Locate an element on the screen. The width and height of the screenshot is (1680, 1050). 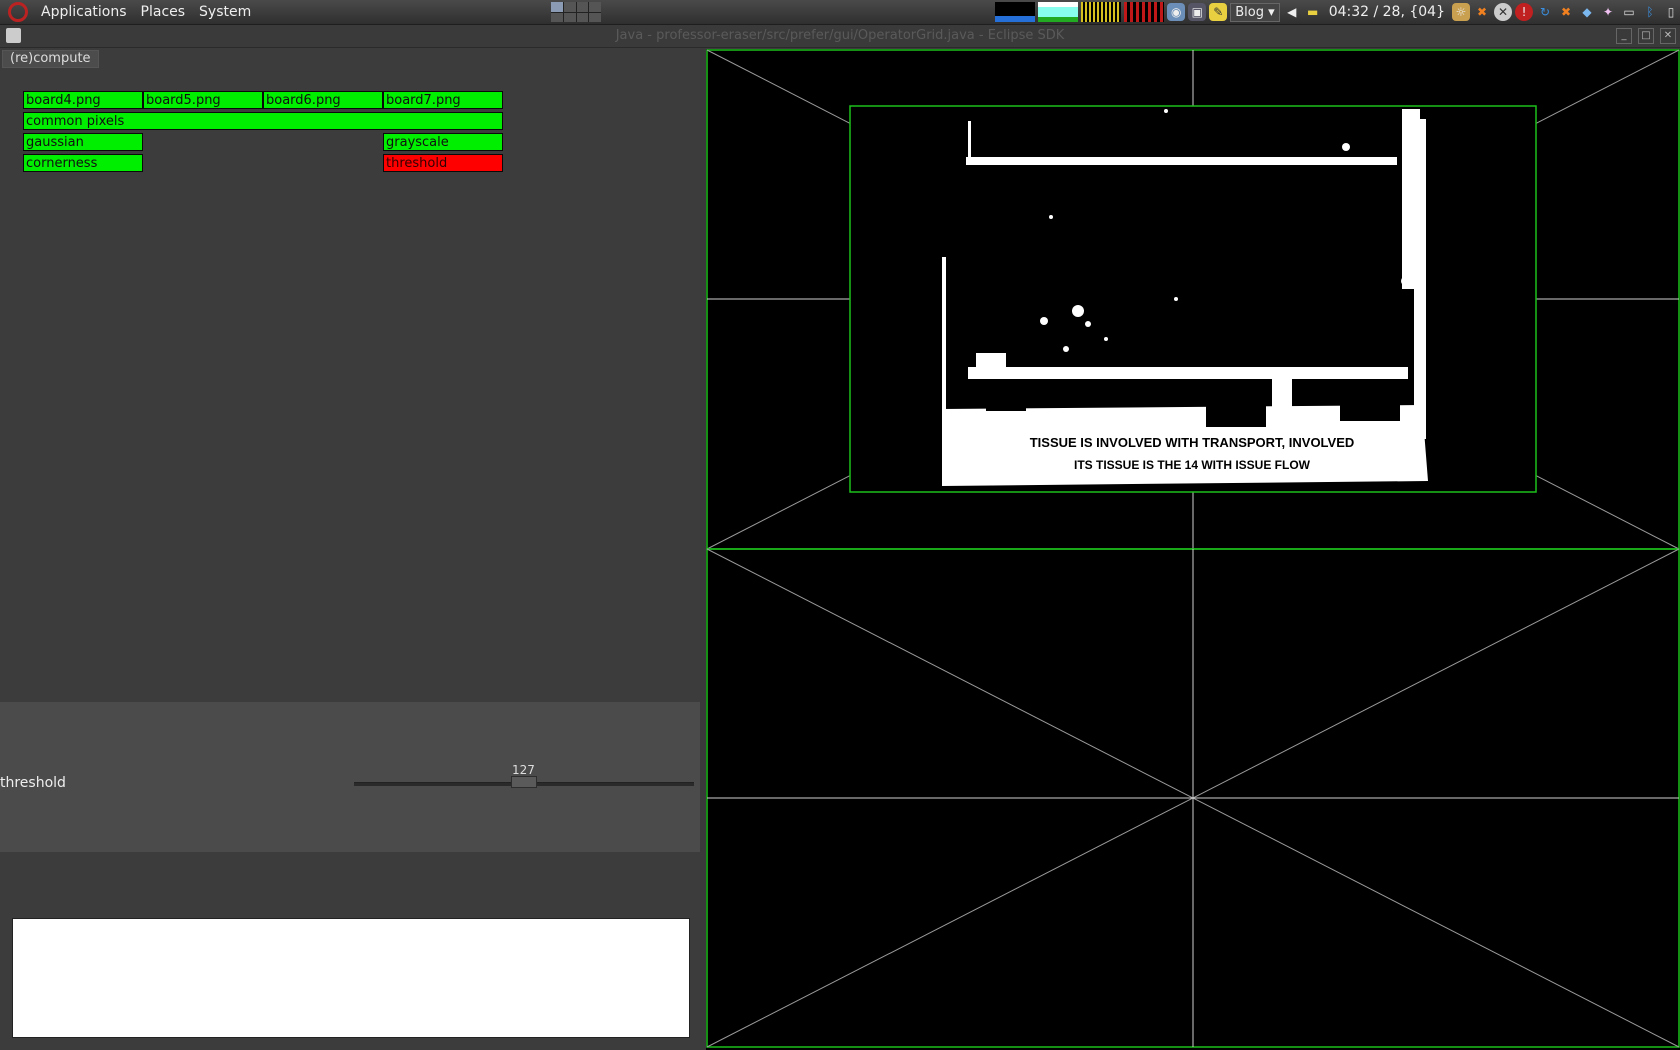
network-monitor is located at coordinates (1101, 12).